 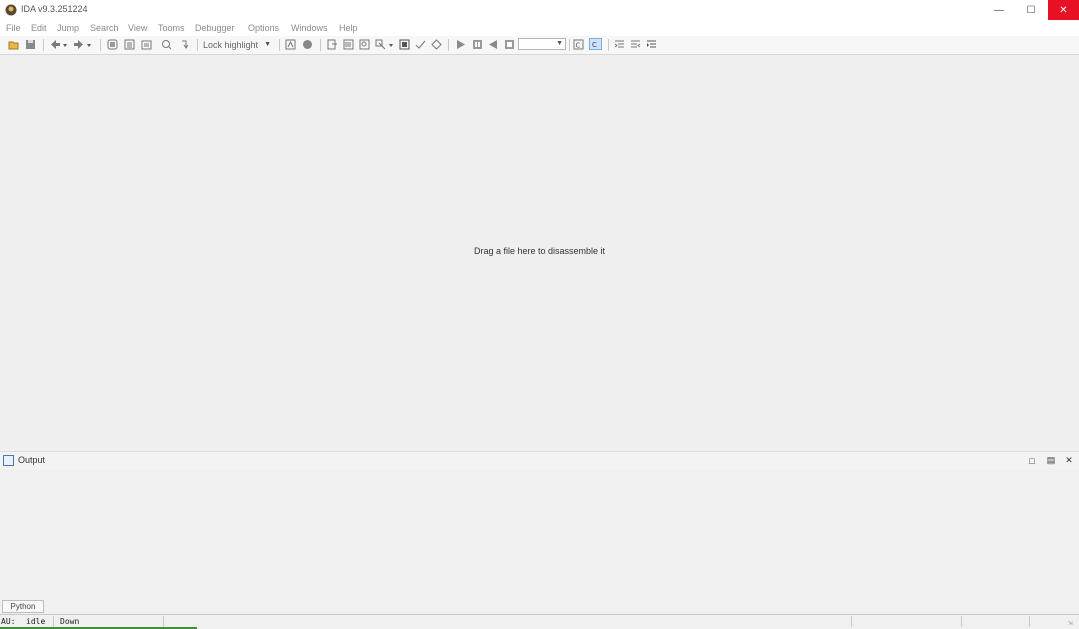 What do you see at coordinates (539, 607) in the screenshot?
I see `cli-bar: Python` at bounding box center [539, 607].